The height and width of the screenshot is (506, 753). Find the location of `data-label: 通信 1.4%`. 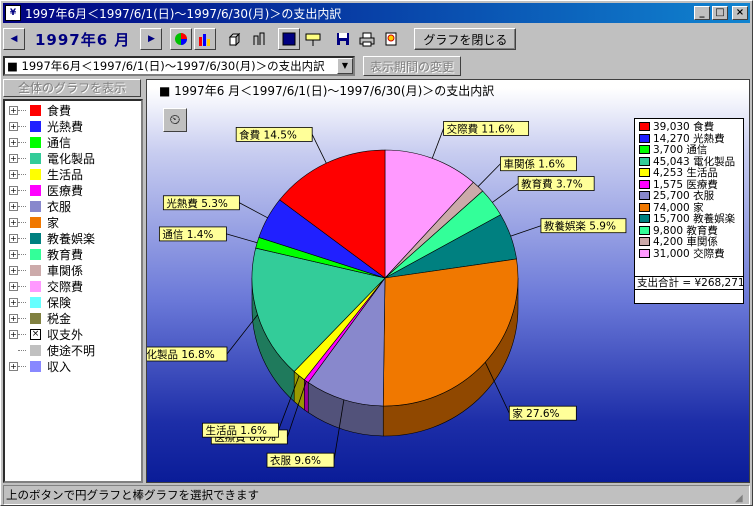

data-label: 通信 1.4% is located at coordinates (187, 235).